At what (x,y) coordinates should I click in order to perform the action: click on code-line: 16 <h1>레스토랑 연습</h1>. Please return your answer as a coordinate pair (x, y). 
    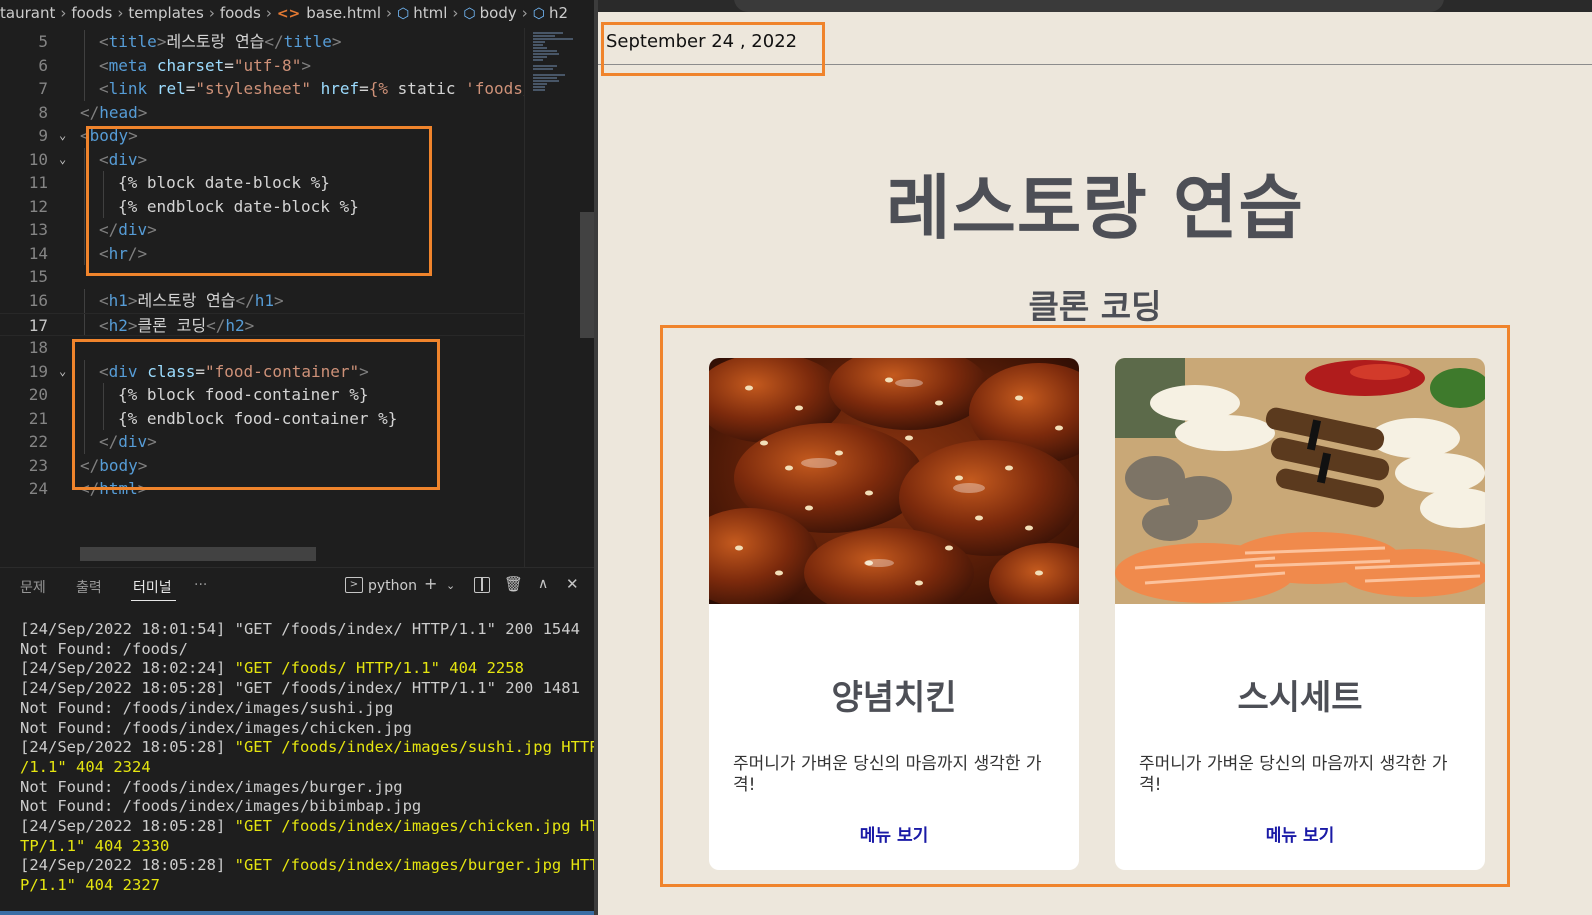
    Looking at the image, I should click on (262, 301).